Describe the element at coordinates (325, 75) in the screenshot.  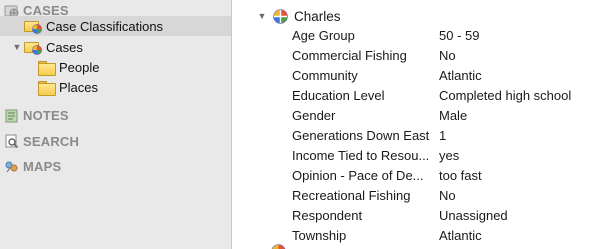
I see `attribute-name: Community` at that location.